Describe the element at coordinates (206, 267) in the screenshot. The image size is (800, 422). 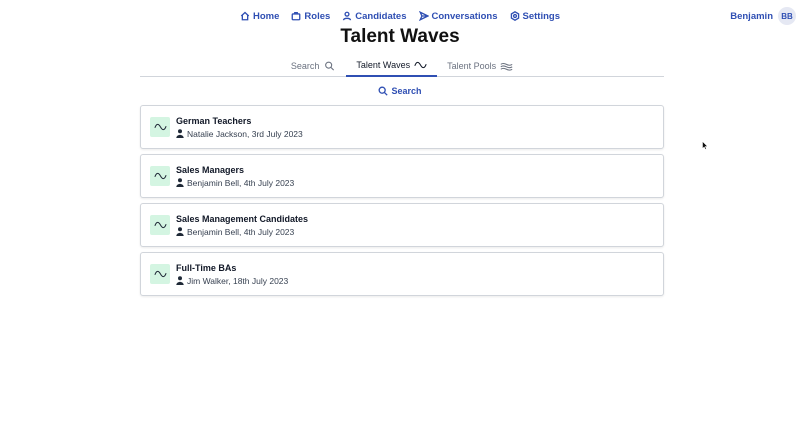
I see `wave-title: Full-Time BAs` at that location.